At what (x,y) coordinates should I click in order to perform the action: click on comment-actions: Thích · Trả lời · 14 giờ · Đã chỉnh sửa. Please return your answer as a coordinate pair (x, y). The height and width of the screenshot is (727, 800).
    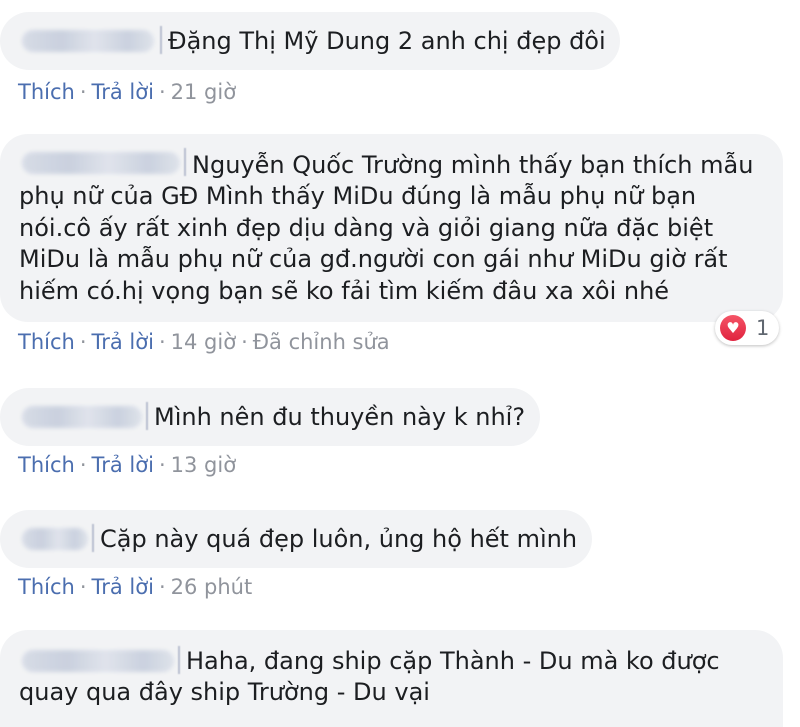
    Looking at the image, I should click on (204, 342).